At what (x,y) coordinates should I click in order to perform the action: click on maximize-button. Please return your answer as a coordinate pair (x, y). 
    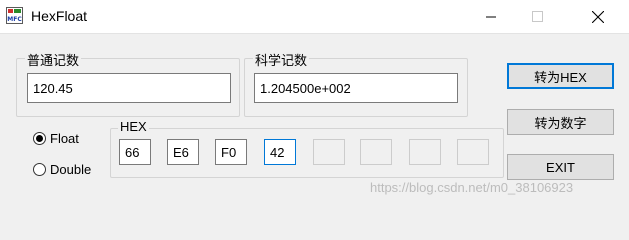
    Looking at the image, I should click on (537, 16).